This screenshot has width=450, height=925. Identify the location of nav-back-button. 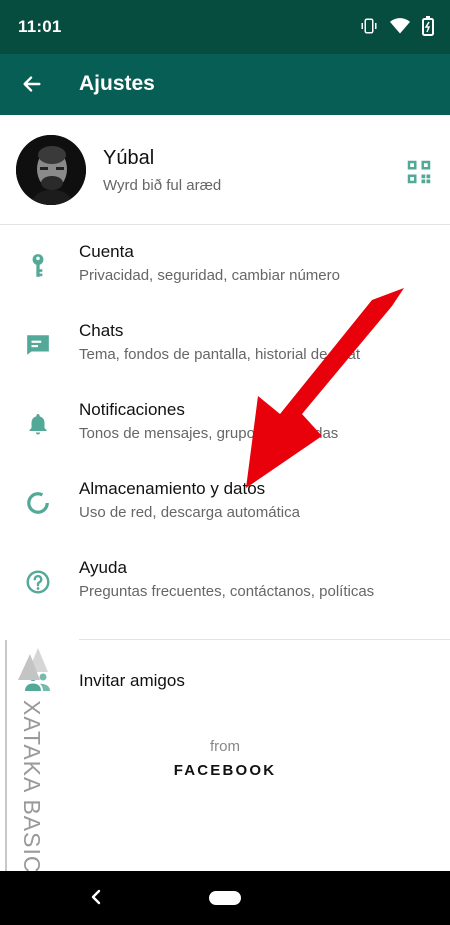
(97, 897).